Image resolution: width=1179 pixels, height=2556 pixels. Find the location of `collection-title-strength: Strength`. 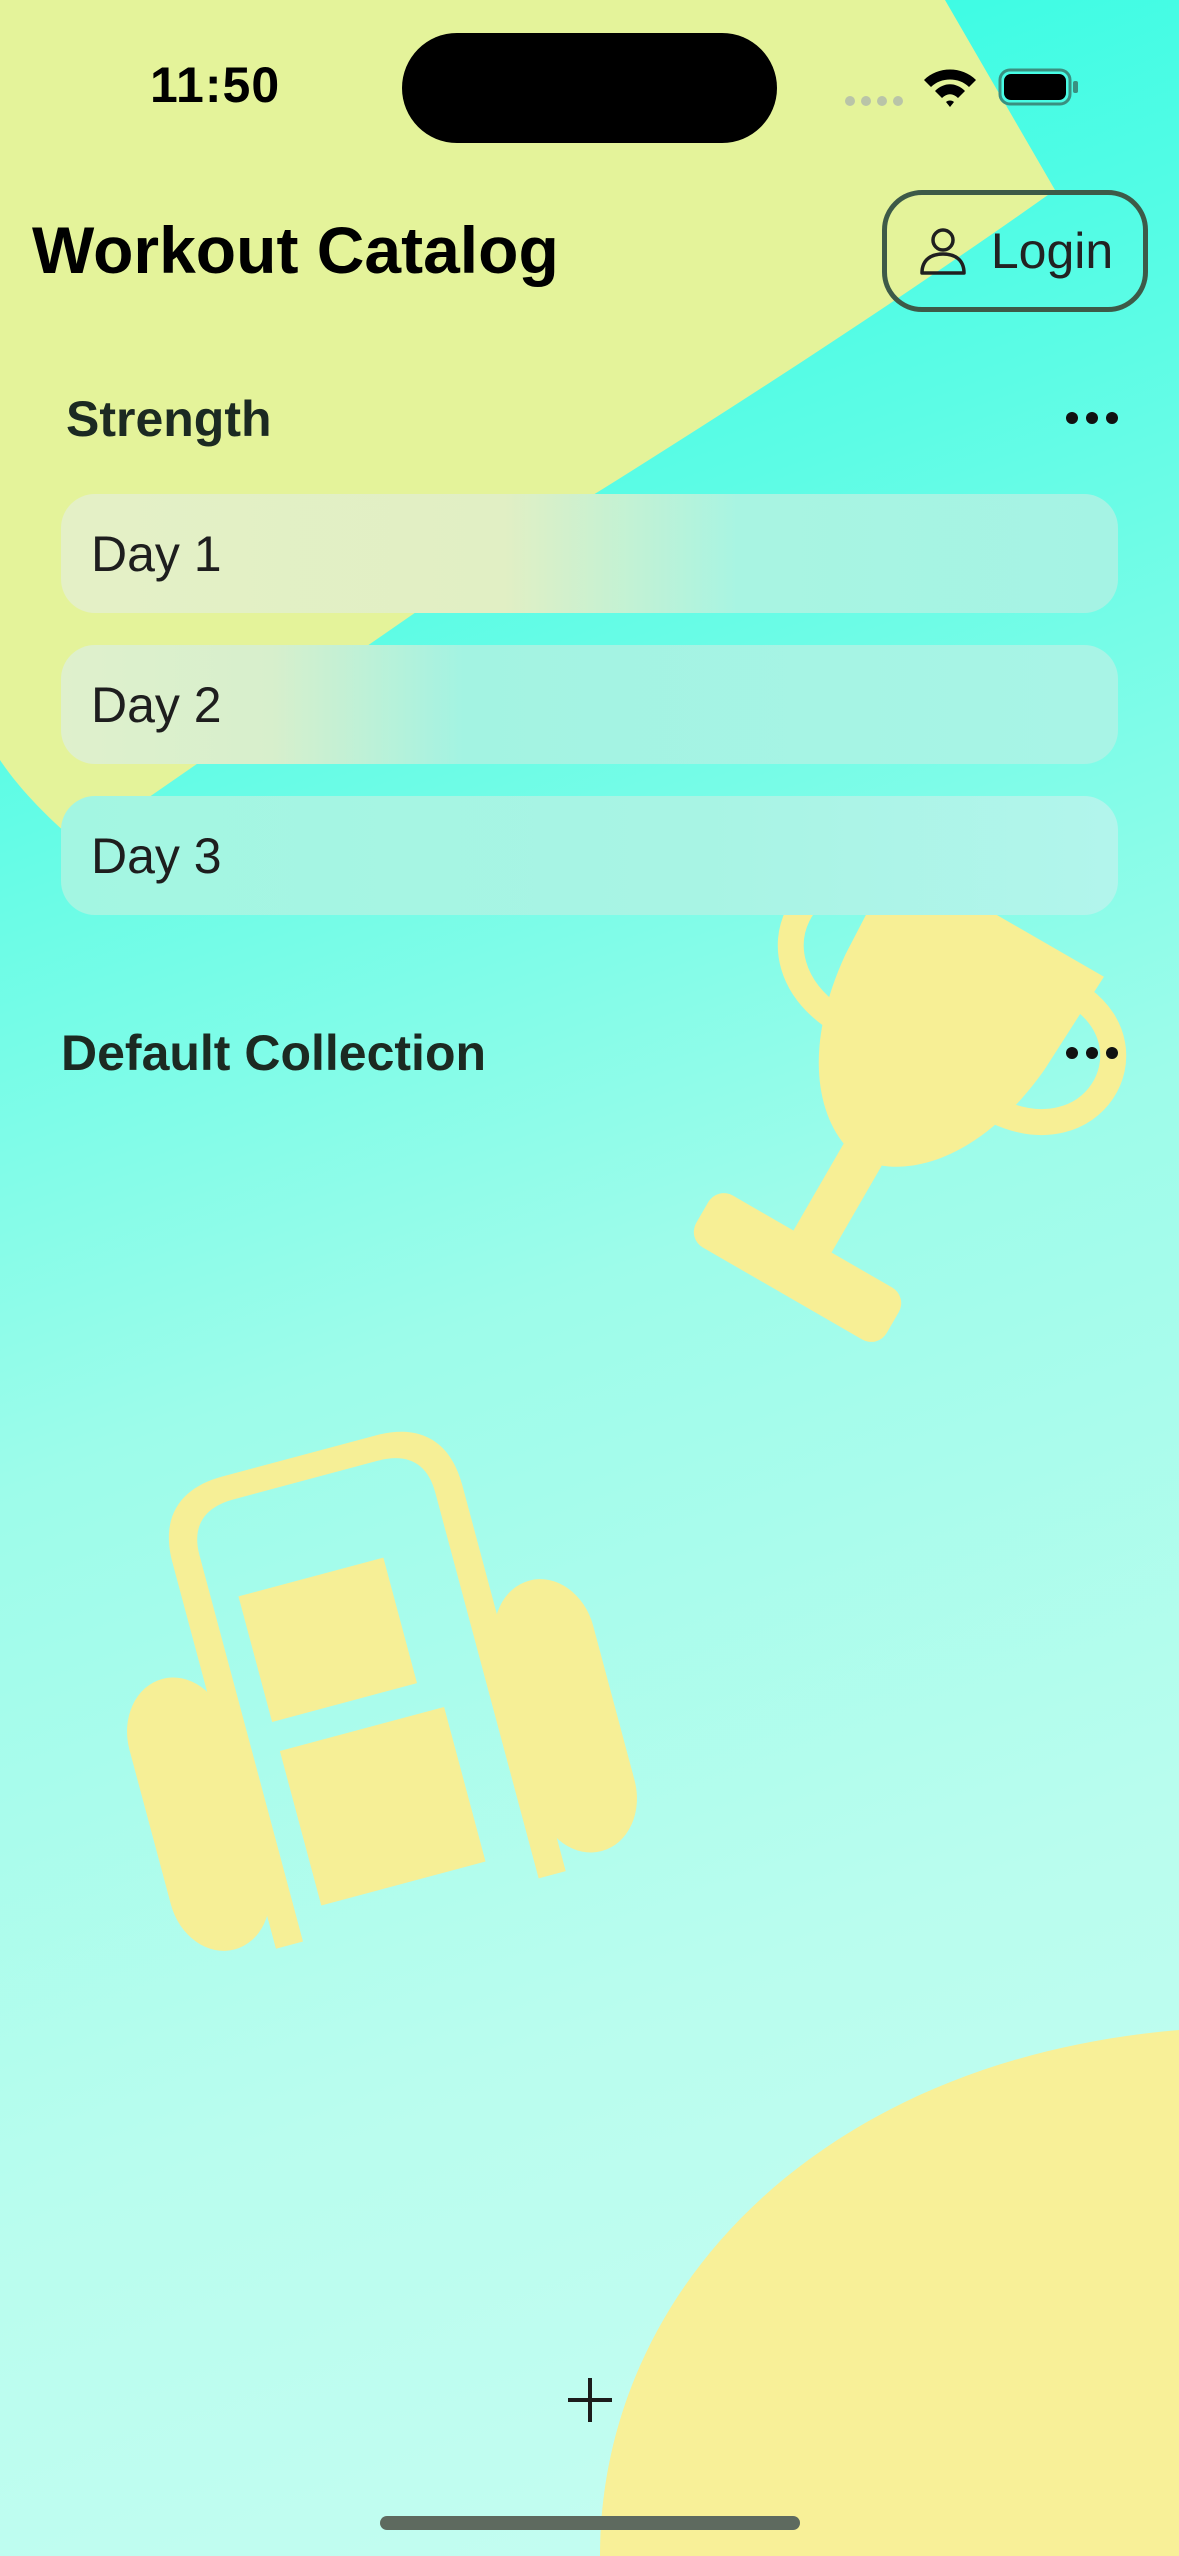

collection-title-strength: Strength is located at coordinates (169, 419).